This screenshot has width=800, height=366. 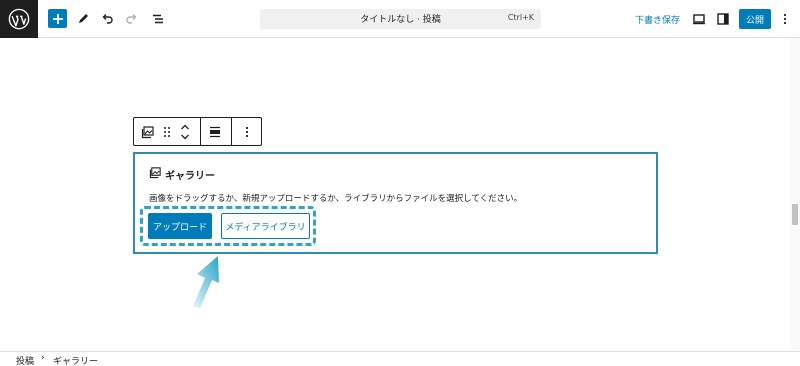 I want to click on undo-button, so click(x=107, y=19).